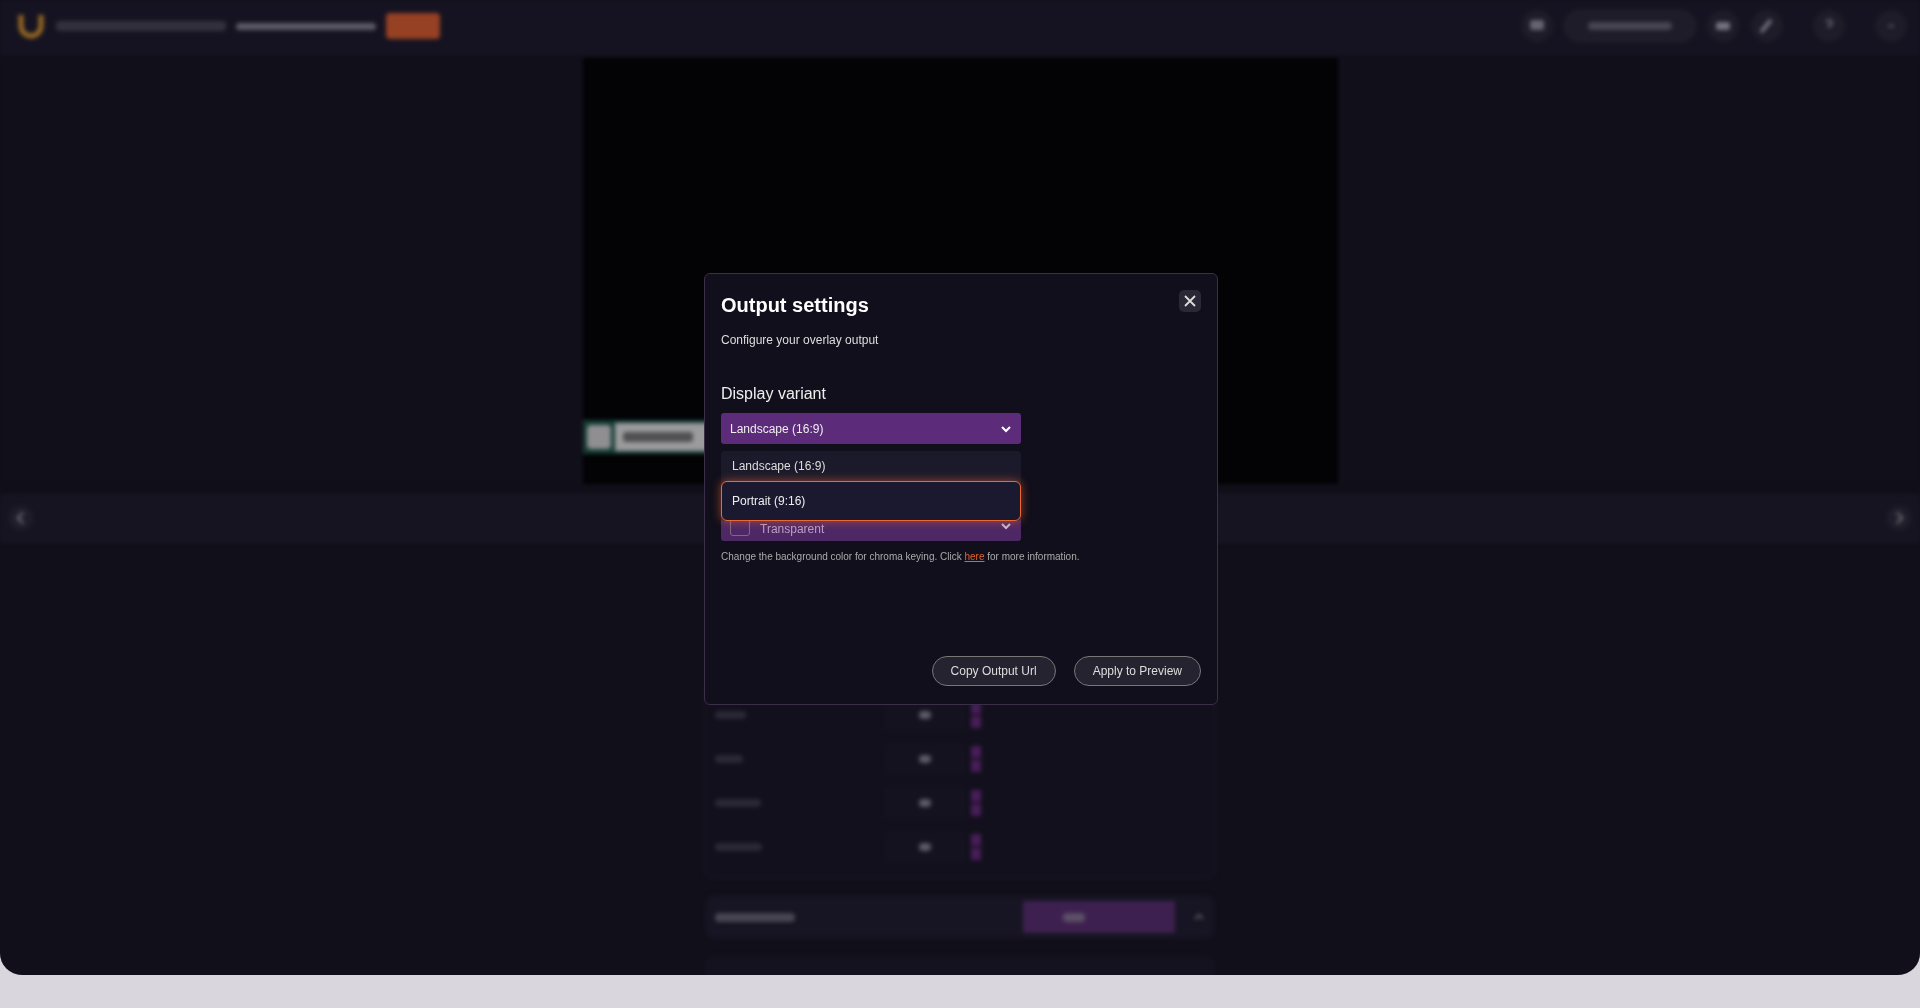 The image size is (1920, 1008). What do you see at coordinates (871, 501) in the screenshot?
I see `dropdown-option: Portrait (9:16)` at bounding box center [871, 501].